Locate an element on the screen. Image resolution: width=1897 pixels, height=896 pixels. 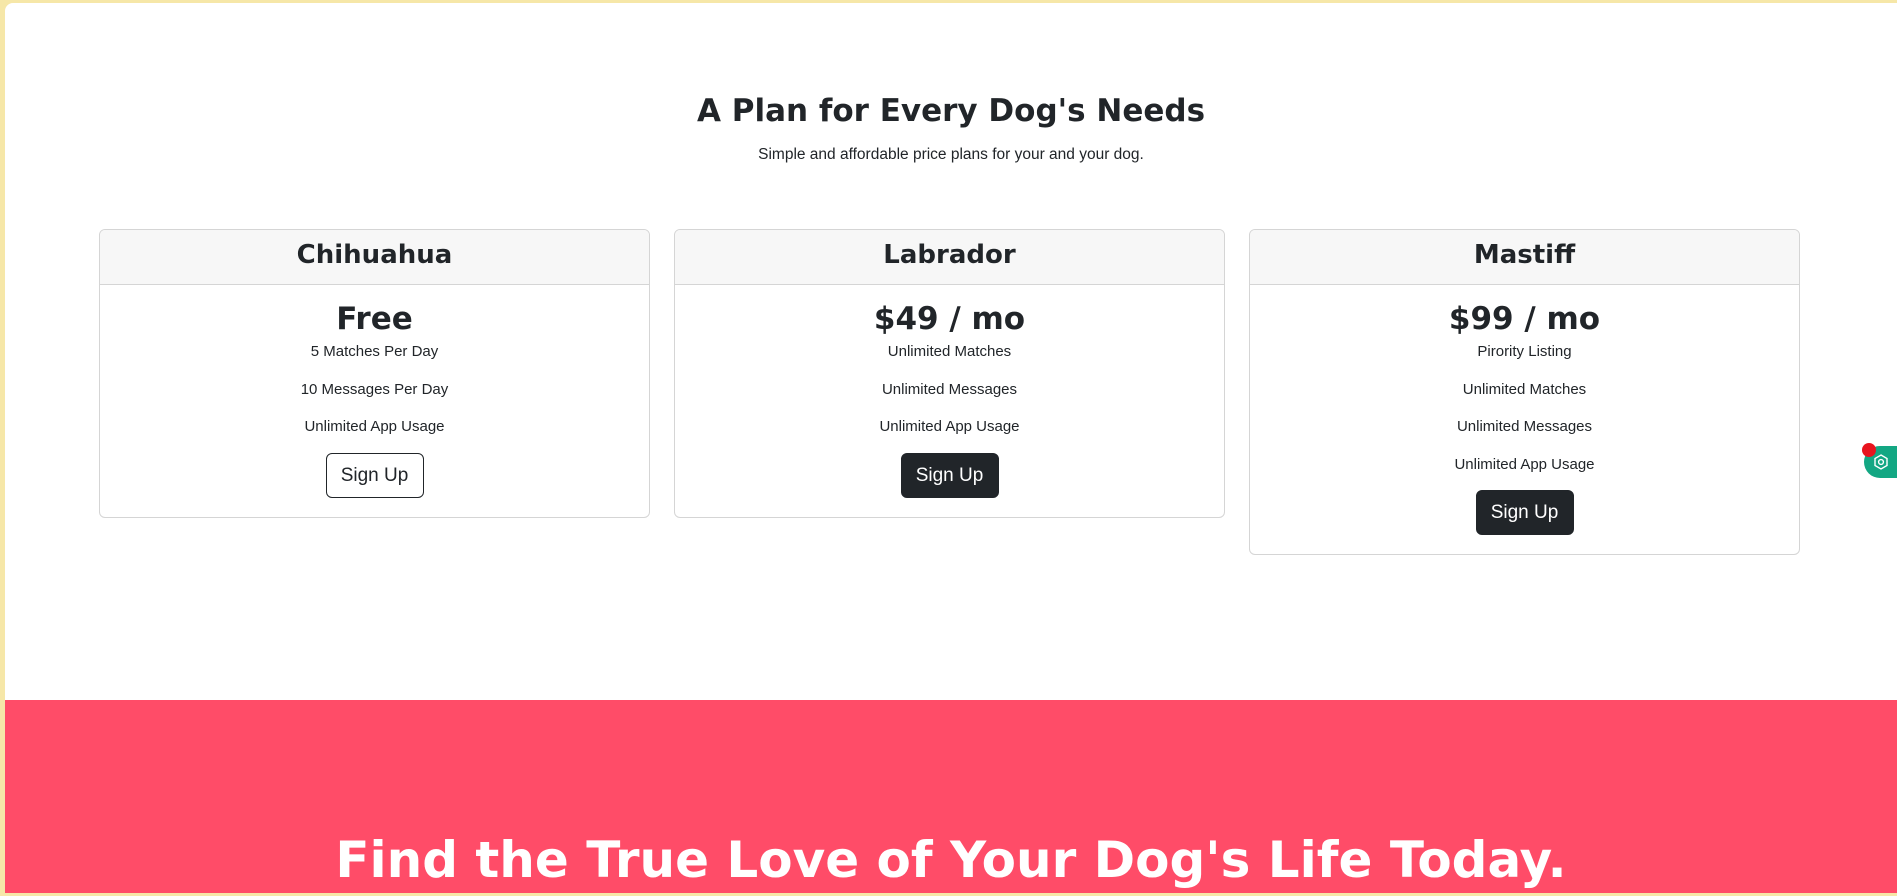
sign-up-button-labrador: Sign Up is located at coordinates (949, 475).